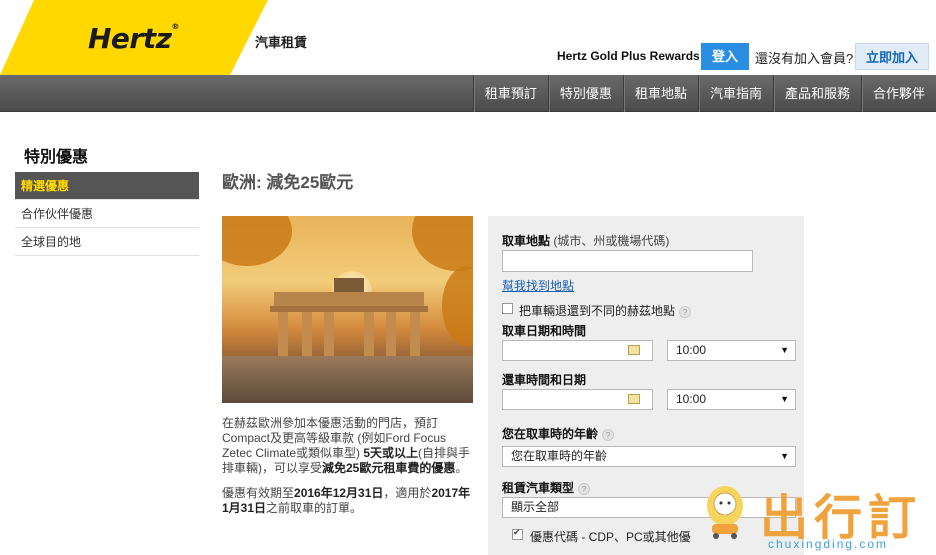 Image resolution: width=936 pixels, height=555 pixels. I want to click on foliage-right, so click(457, 306).